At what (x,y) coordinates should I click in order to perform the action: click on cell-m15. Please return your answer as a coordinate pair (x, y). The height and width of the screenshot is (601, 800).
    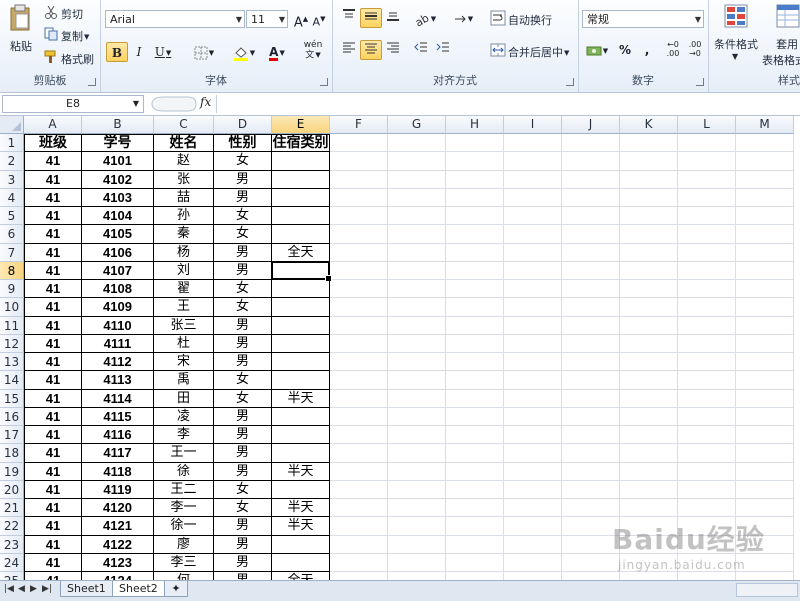
    Looking at the image, I should click on (765, 398).